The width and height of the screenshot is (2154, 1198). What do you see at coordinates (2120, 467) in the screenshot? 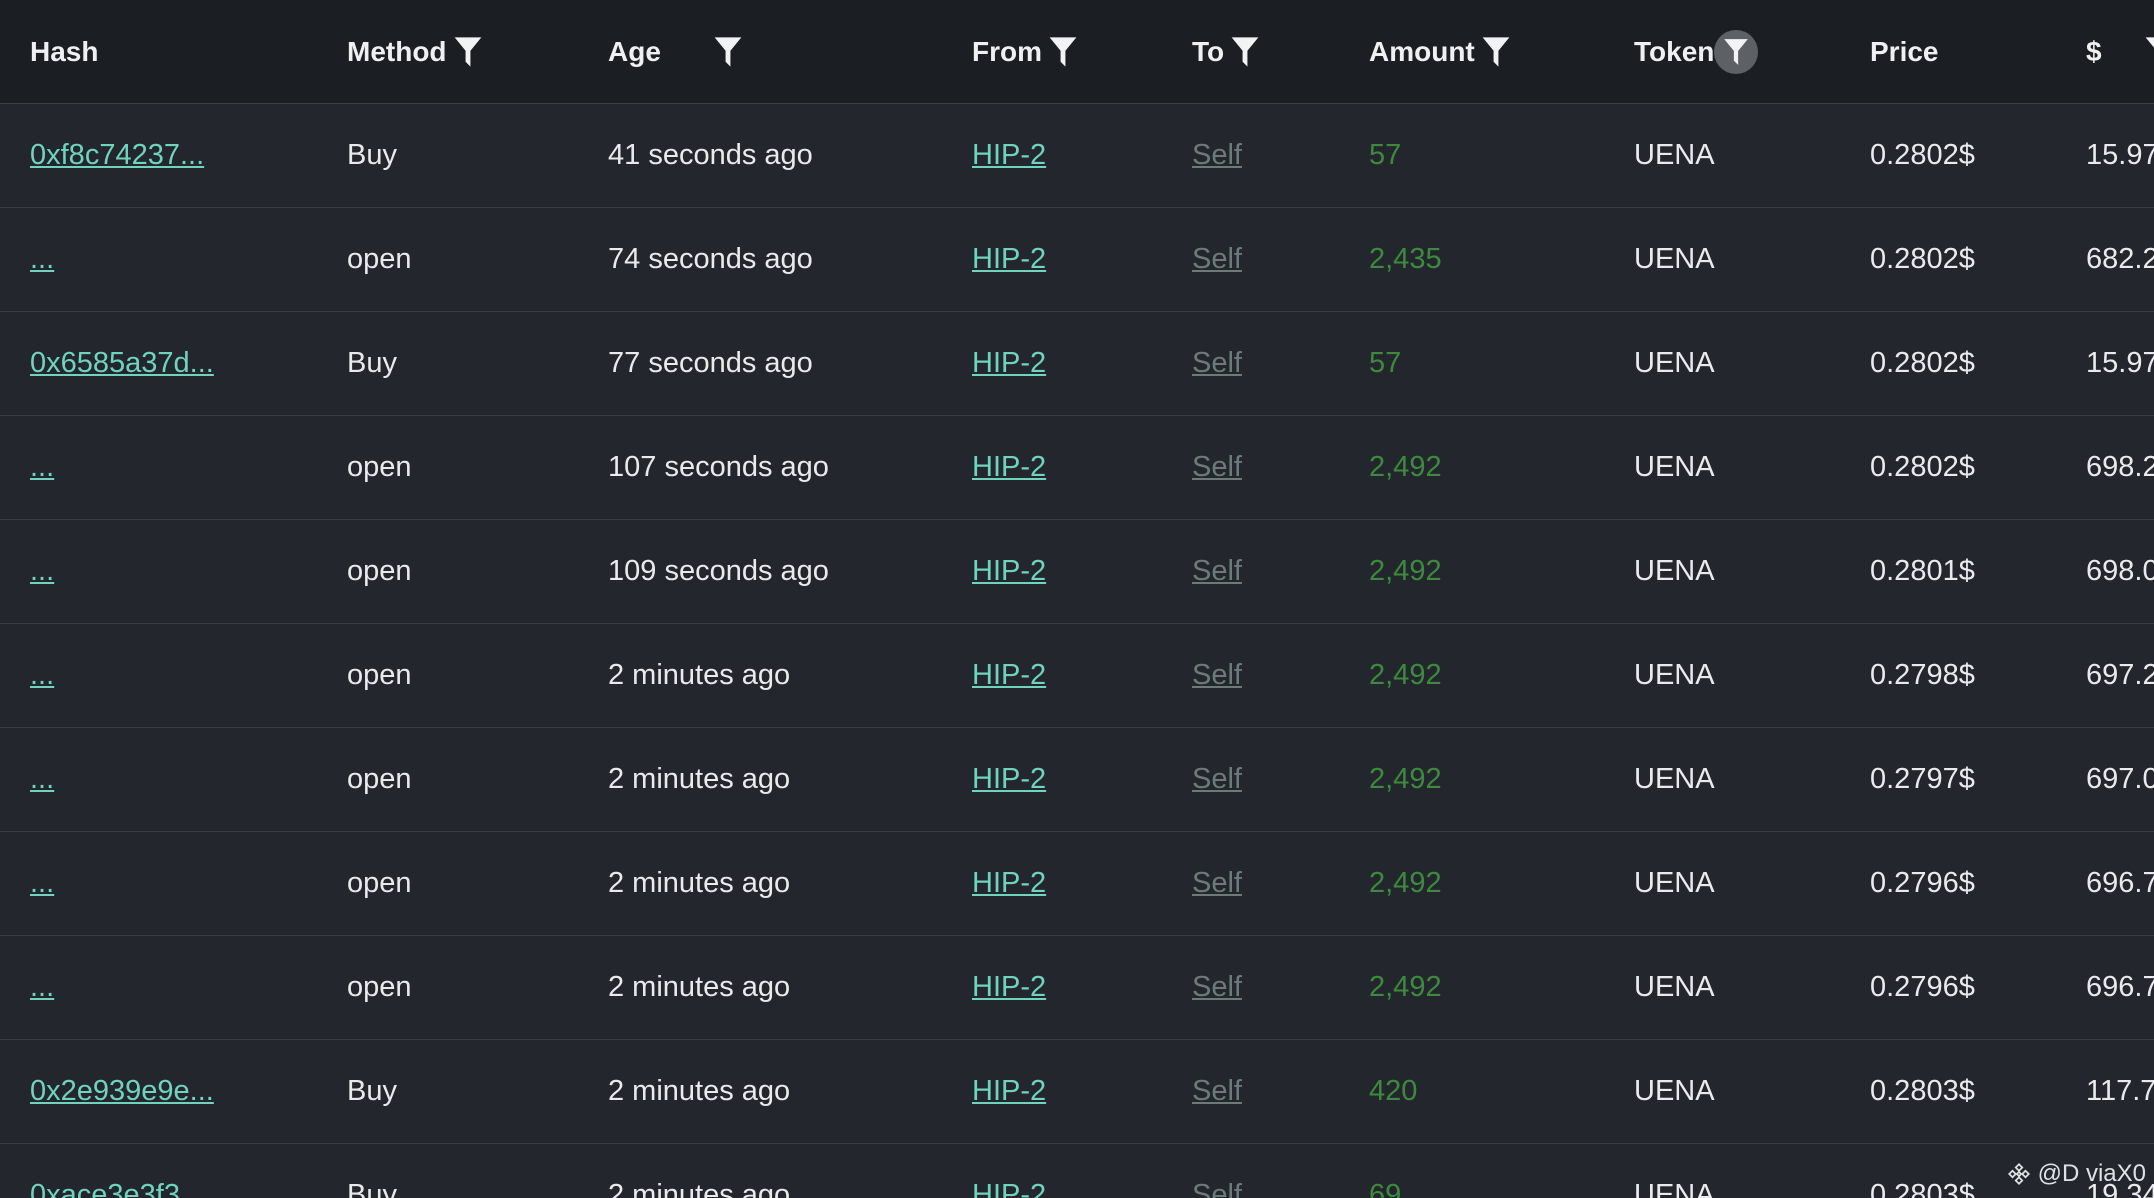
I see `usd-cell: 698.2` at bounding box center [2120, 467].